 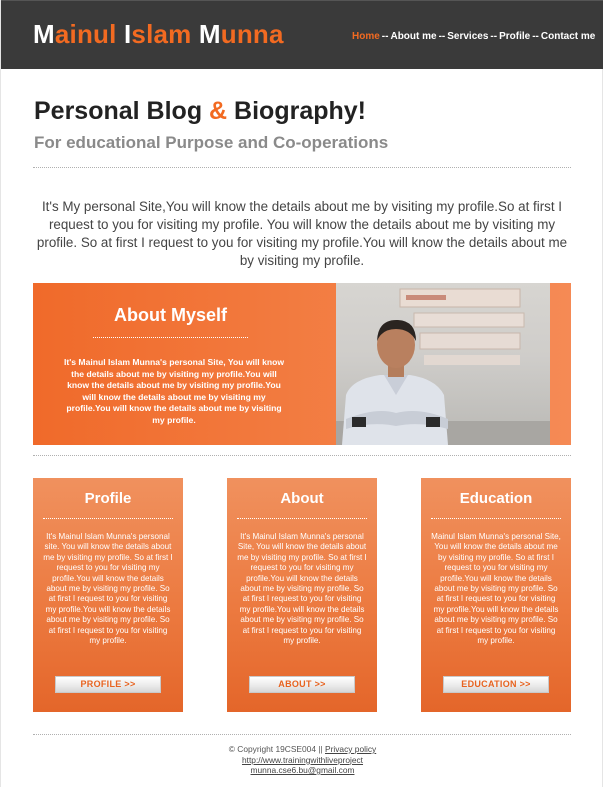 What do you see at coordinates (218, 111) in the screenshot?
I see `title-ampersand: &` at bounding box center [218, 111].